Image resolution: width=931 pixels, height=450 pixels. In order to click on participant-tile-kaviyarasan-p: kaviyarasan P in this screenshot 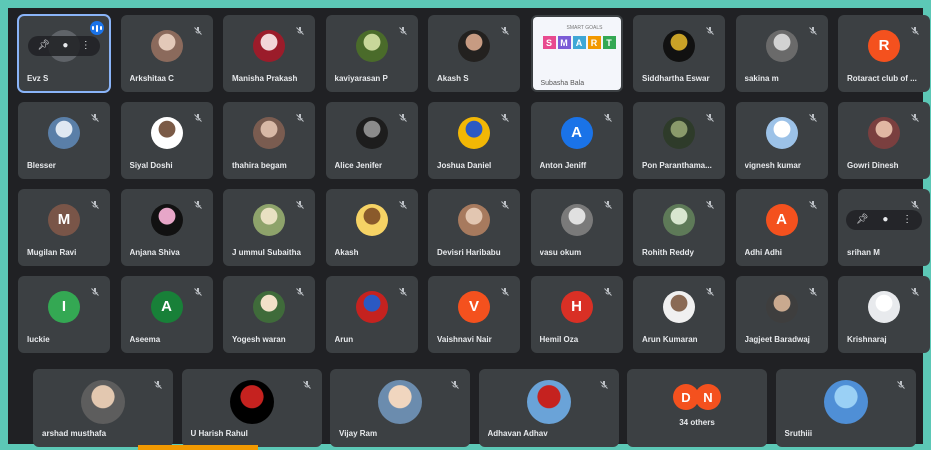, I will do `click(371, 53)`.